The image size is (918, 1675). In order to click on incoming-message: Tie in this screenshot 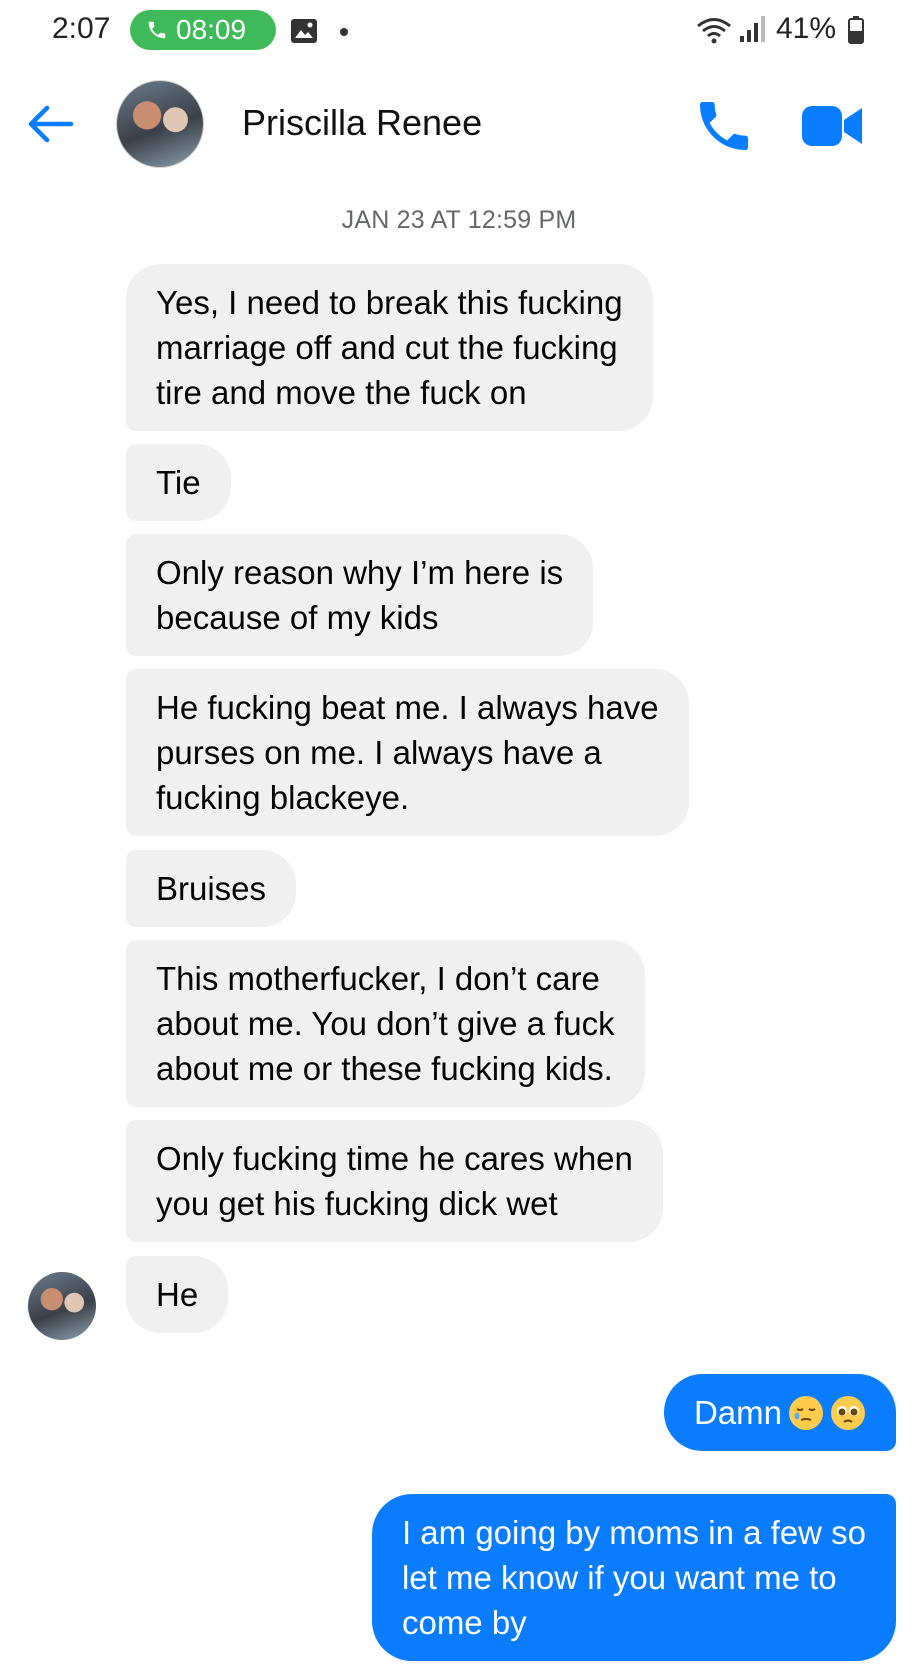, I will do `click(178, 482)`.